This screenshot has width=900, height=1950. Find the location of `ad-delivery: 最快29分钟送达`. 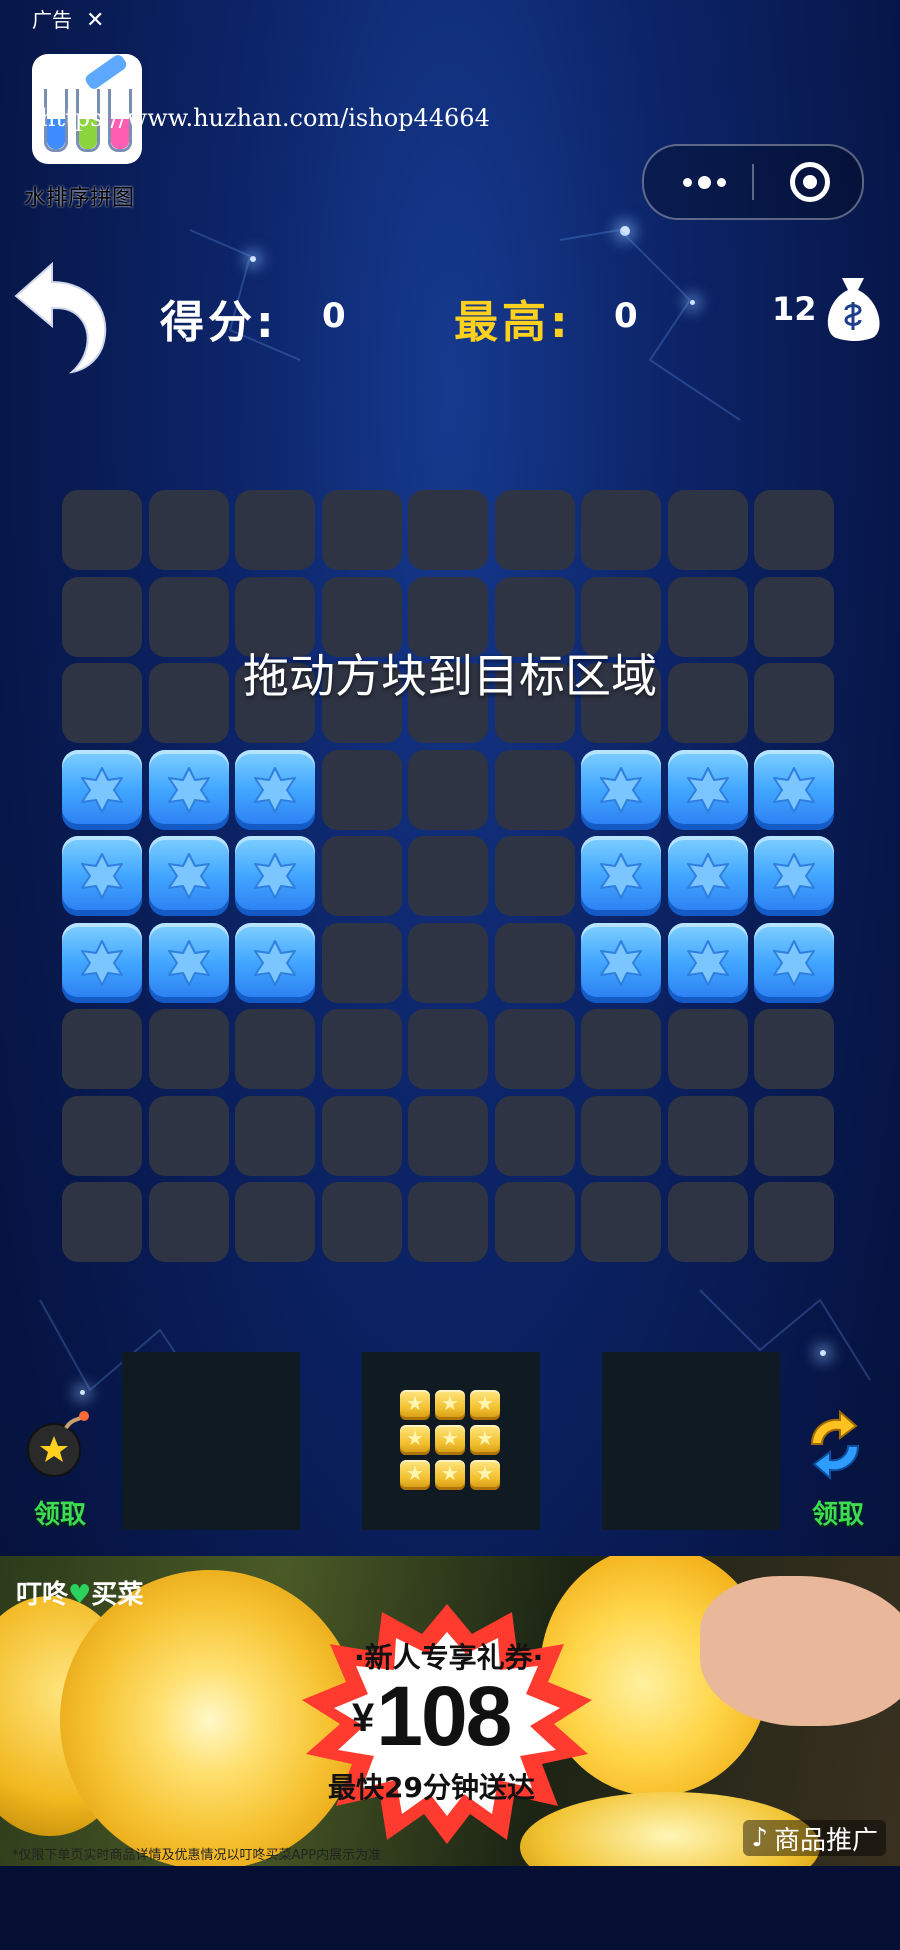

ad-delivery: 最快29分钟送达 is located at coordinates (431, 1787).